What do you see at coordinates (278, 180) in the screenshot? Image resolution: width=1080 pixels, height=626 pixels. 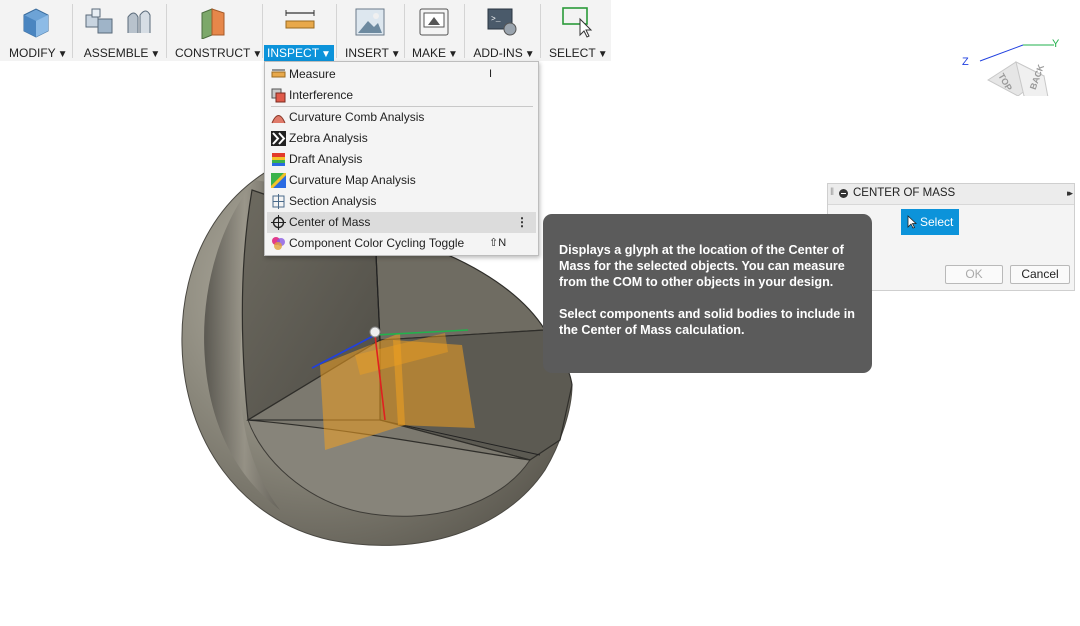 I see `curvature-map-icon` at bounding box center [278, 180].